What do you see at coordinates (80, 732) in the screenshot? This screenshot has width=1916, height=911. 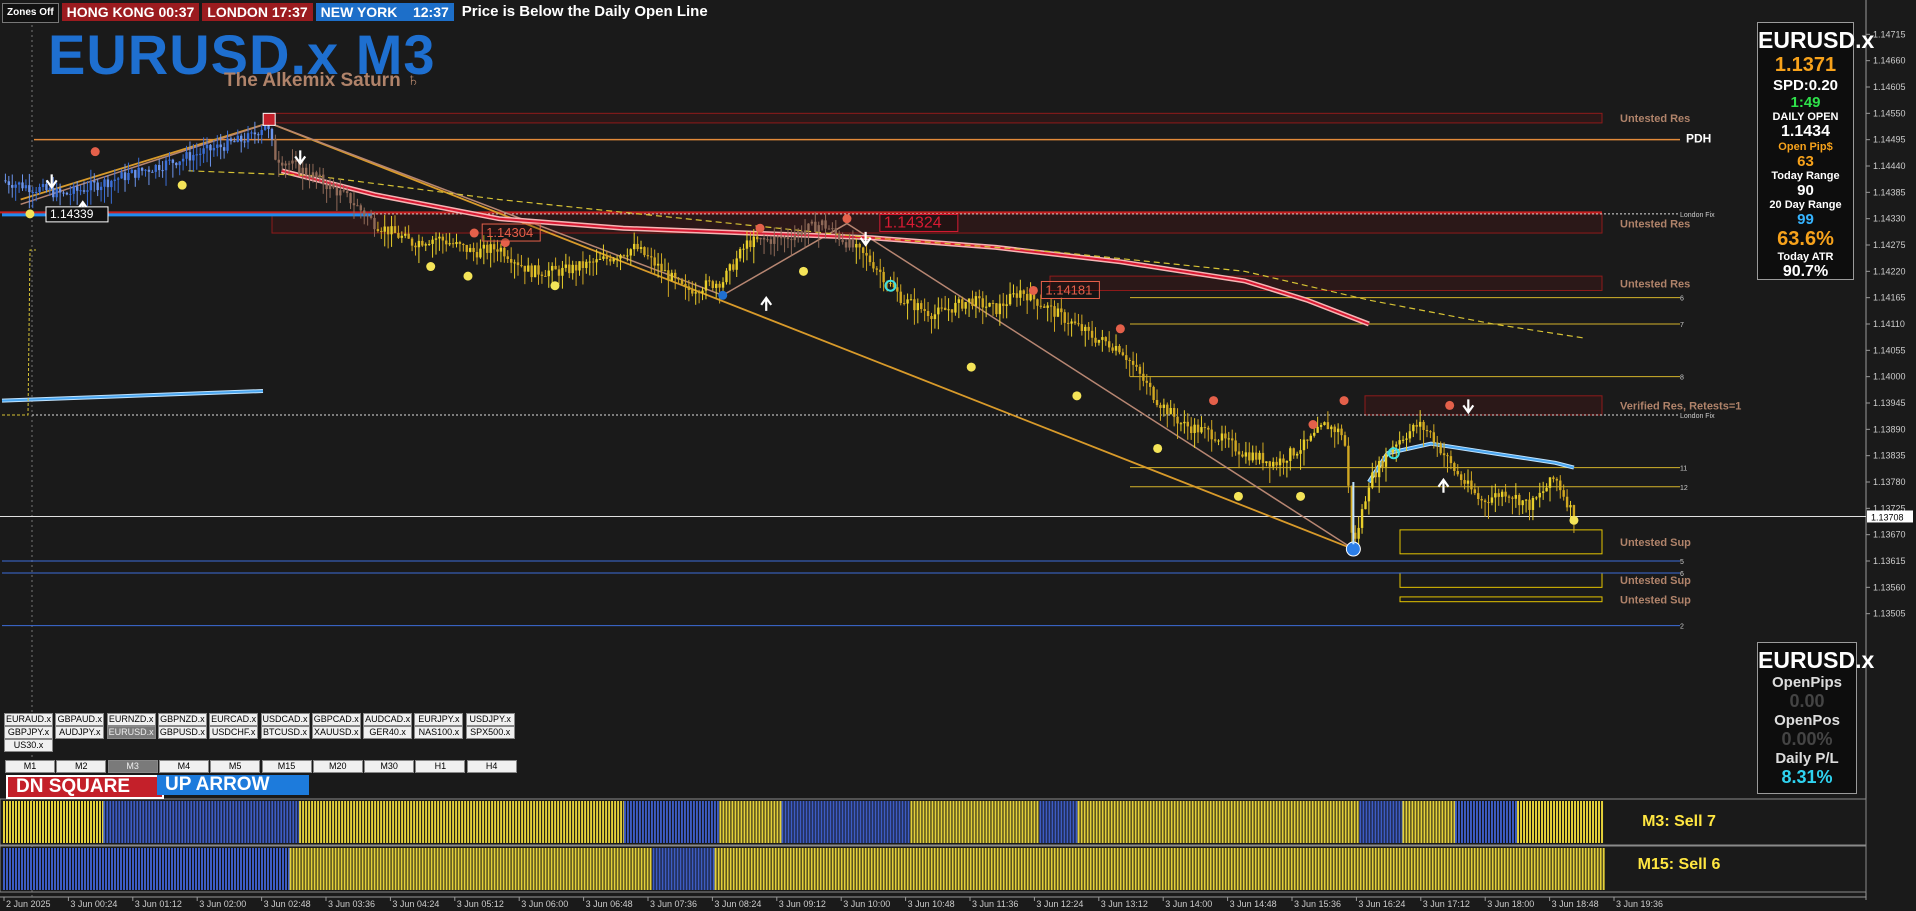 I see `pair-button-audjpy: AUDJPY.x` at bounding box center [80, 732].